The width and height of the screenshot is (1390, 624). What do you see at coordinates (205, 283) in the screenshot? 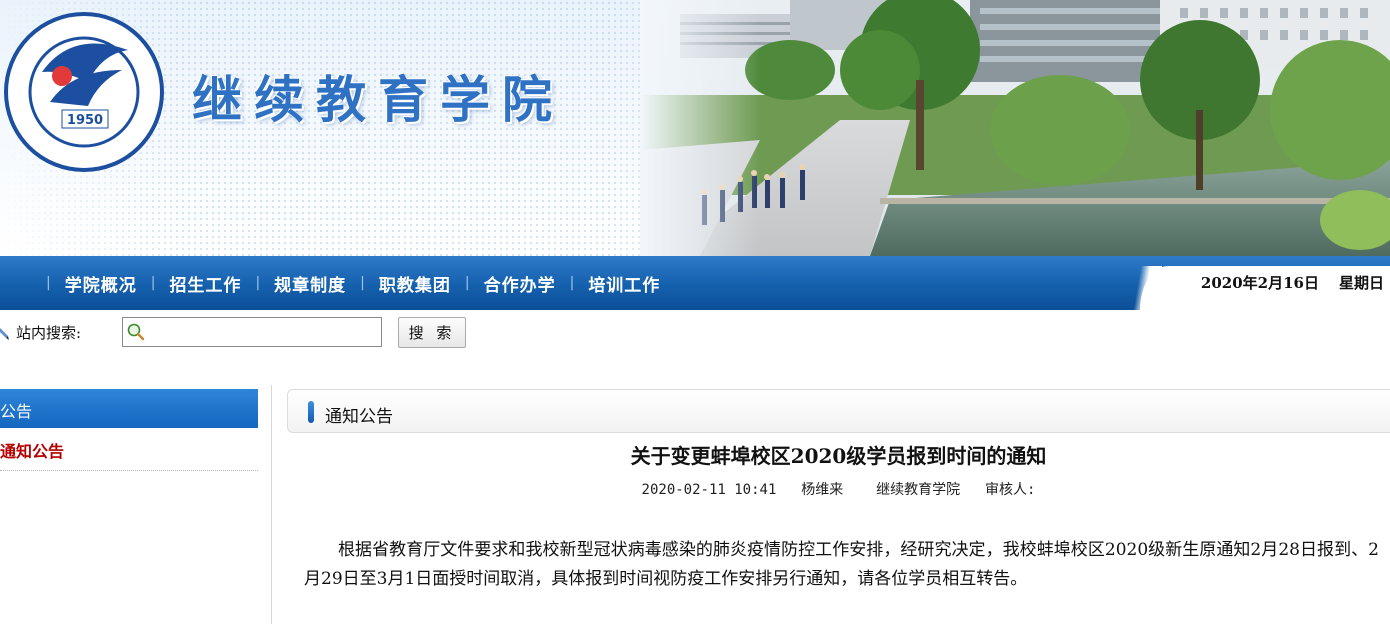
I see `nav-item-admissions: 招生工作` at bounding box center [205, 283].